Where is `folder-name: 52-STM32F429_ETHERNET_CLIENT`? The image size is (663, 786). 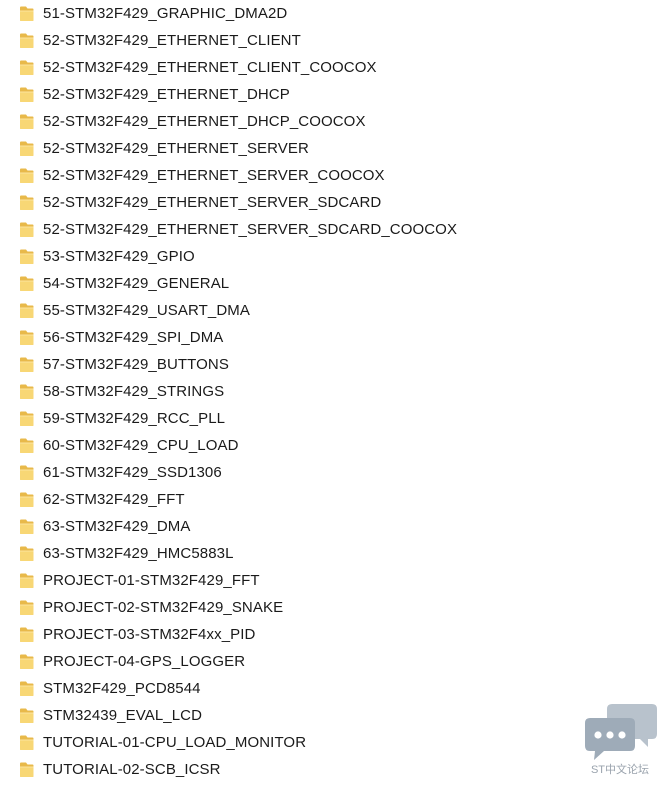 folder-name: 52-STM32F429_ETHERNET_CLIENT is located at coordinates (172, 40).